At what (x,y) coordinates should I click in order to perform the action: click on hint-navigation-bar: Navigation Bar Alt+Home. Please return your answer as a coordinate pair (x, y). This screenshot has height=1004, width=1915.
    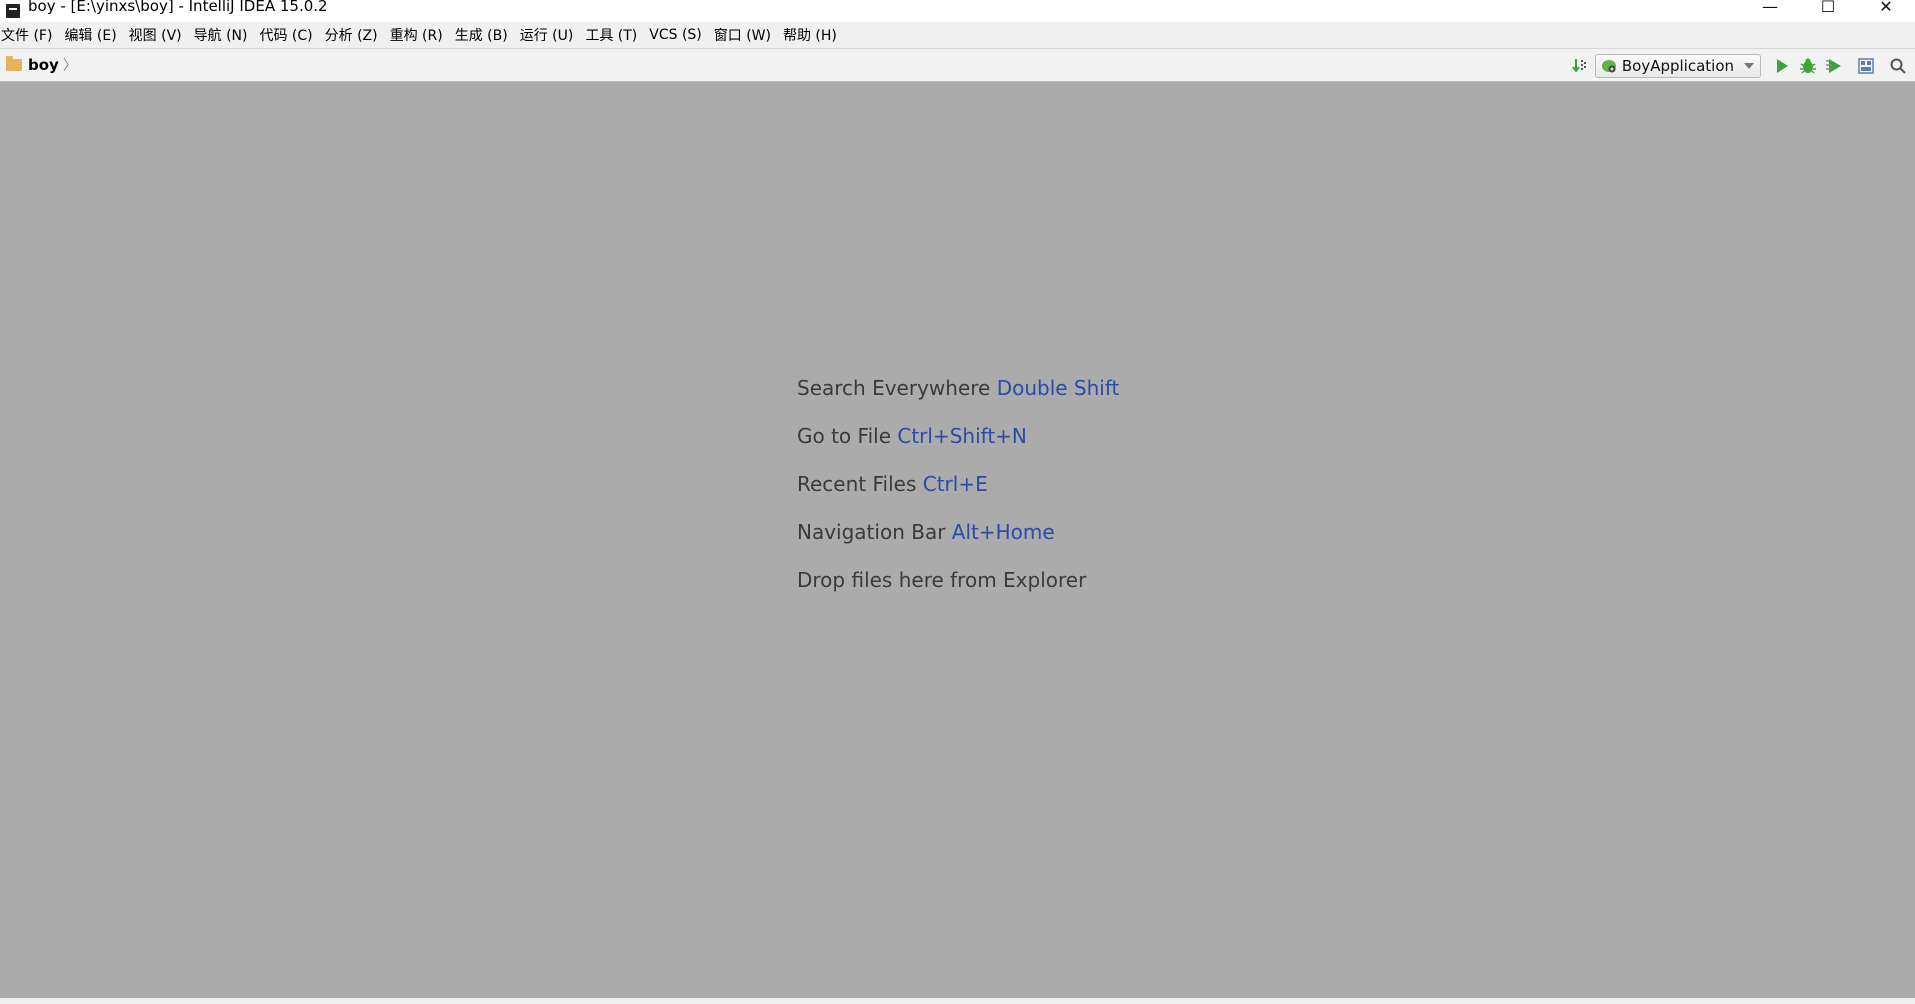
    Looking at the image, I should click on (958, 544).